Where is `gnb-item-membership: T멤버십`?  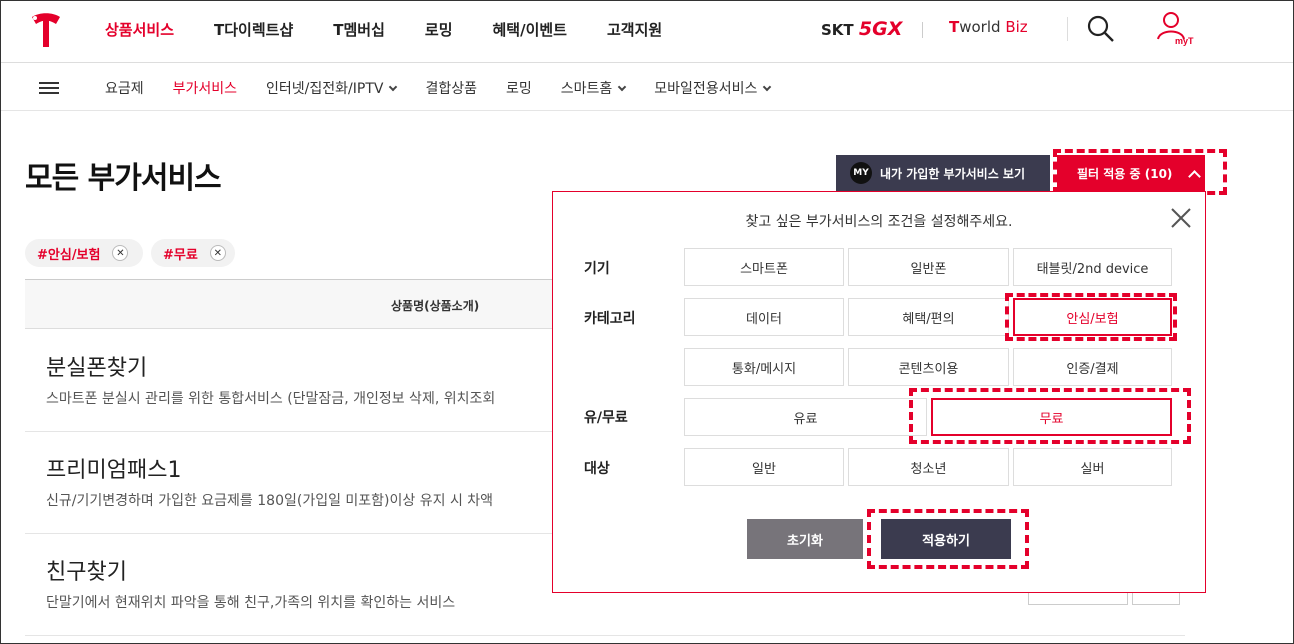
gnb-item-membership: T멤버십 is located at coordinates (359, 29).